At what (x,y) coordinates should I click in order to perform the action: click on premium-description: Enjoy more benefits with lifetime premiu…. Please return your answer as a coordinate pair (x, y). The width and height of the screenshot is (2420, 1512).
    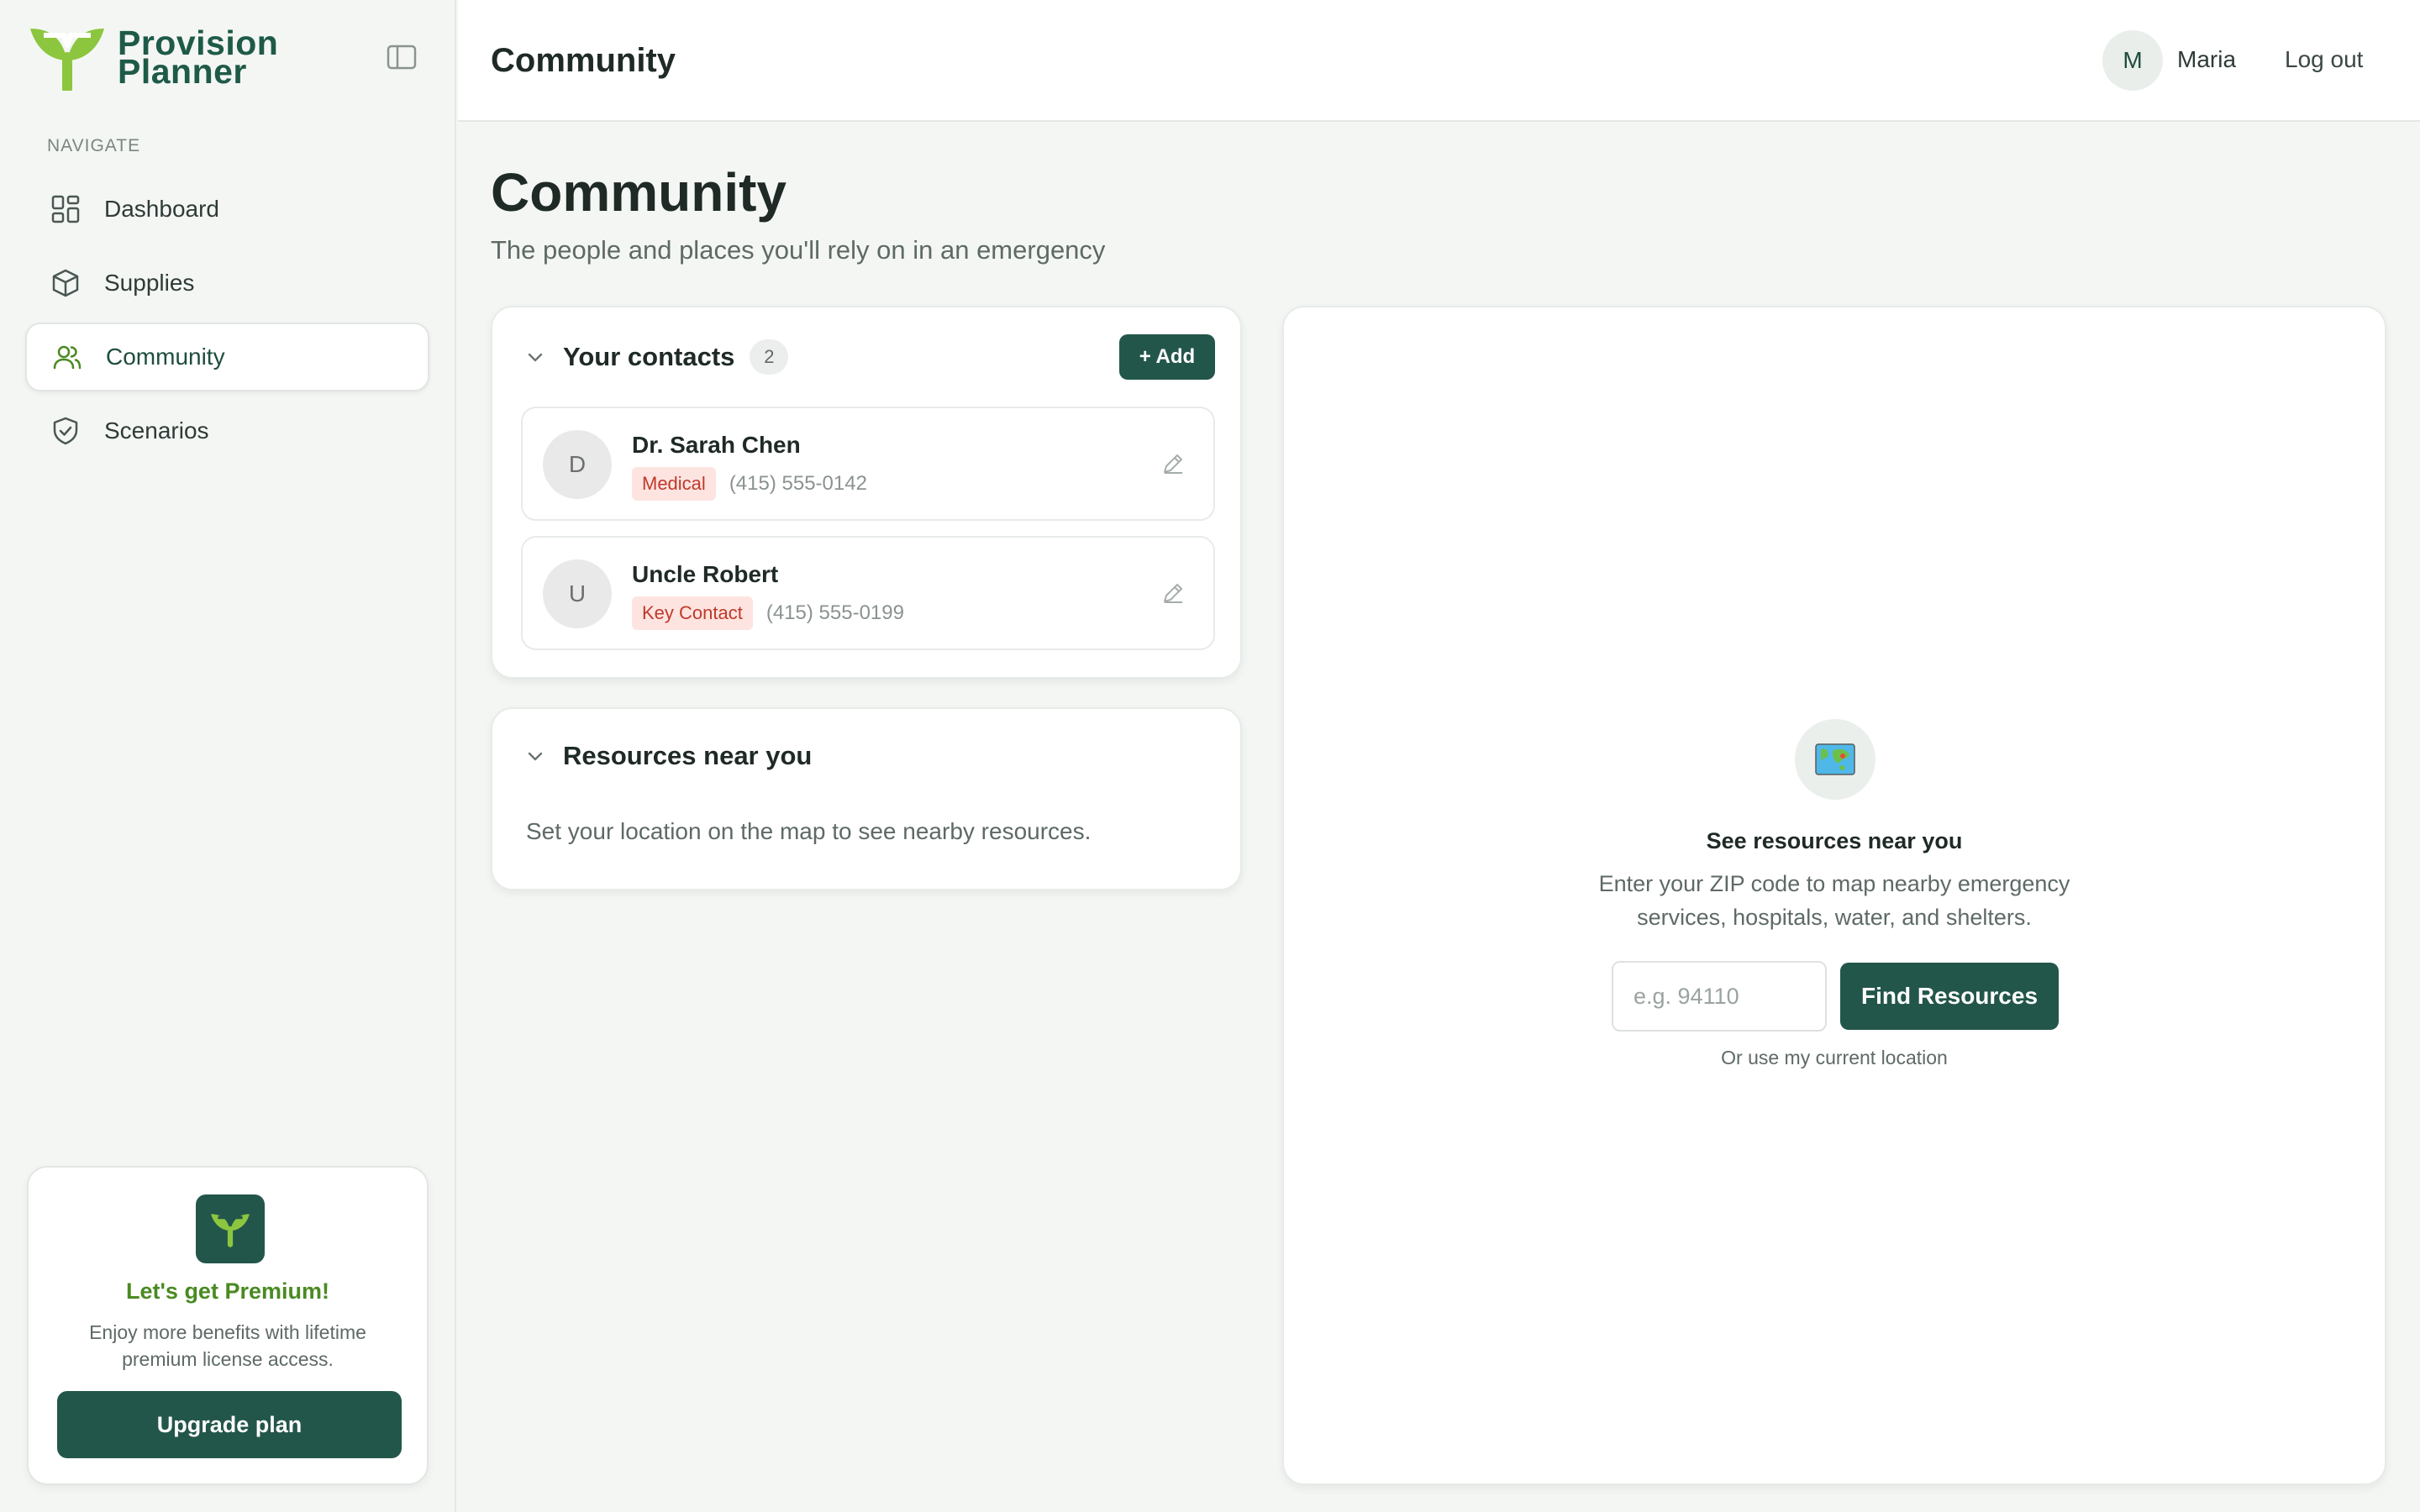
    Looking at the image, I should click on (227, 1345).